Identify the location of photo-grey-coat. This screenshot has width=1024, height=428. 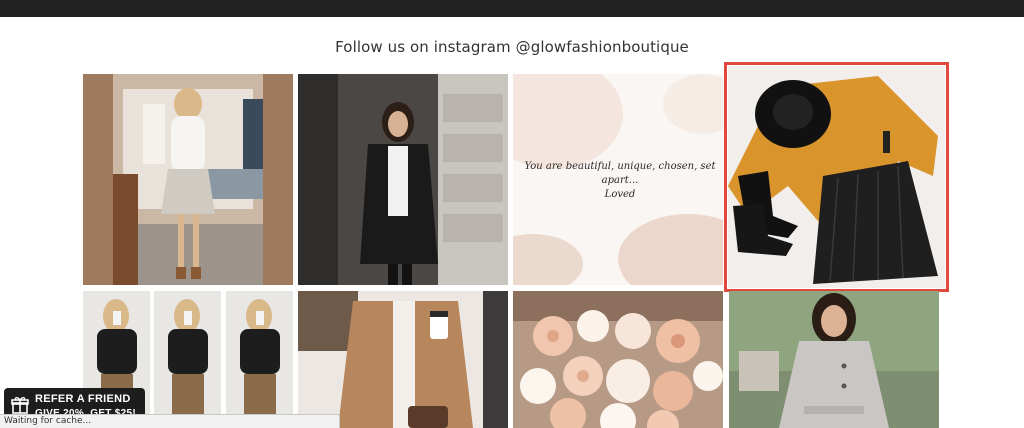
(834, 359).